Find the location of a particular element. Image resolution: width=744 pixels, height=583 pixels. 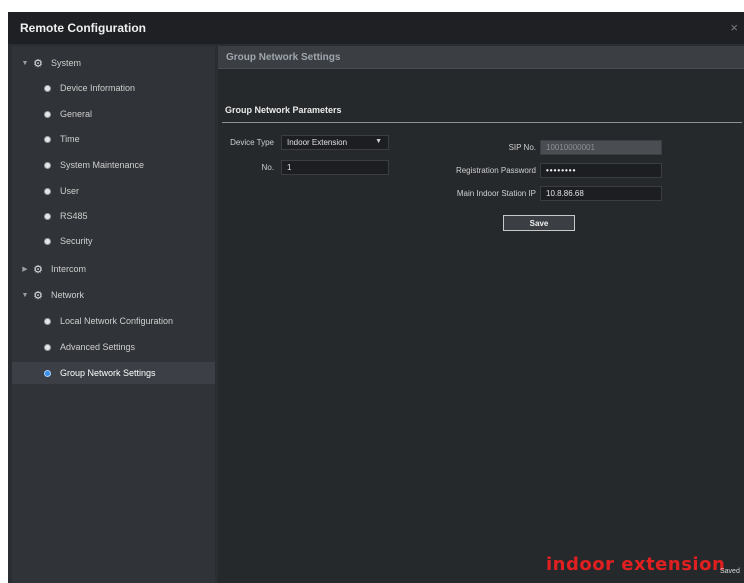

main-indoor-station-ip-field: 10.8.86.68 is located at coordinates (601, 193).